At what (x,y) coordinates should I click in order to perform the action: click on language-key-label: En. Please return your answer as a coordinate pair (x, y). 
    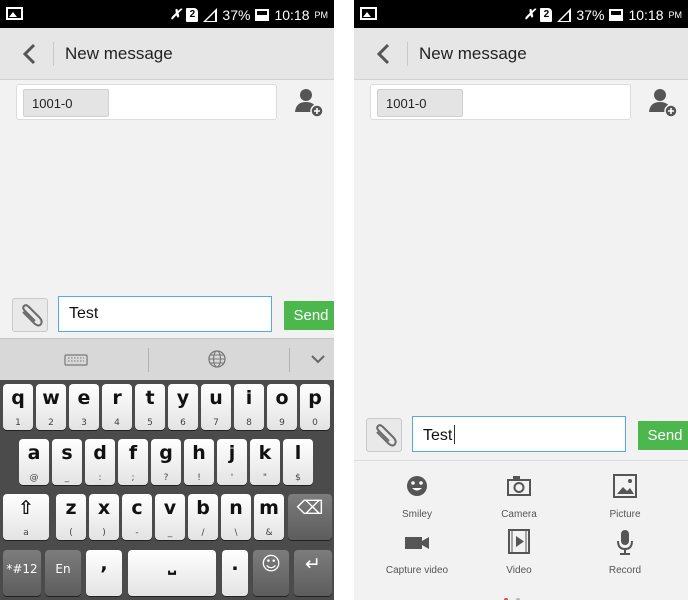
    Looking at the image, I should click on (63, 569).